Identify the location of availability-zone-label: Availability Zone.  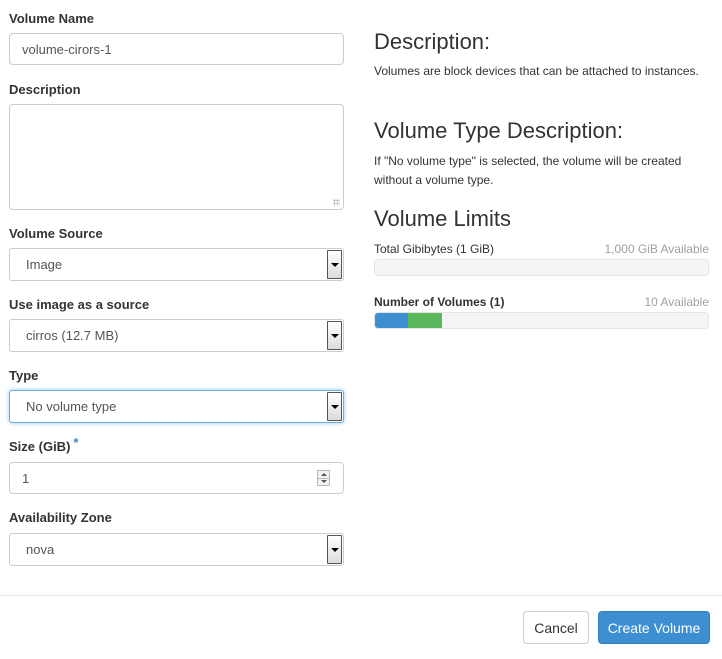
(60, 517).